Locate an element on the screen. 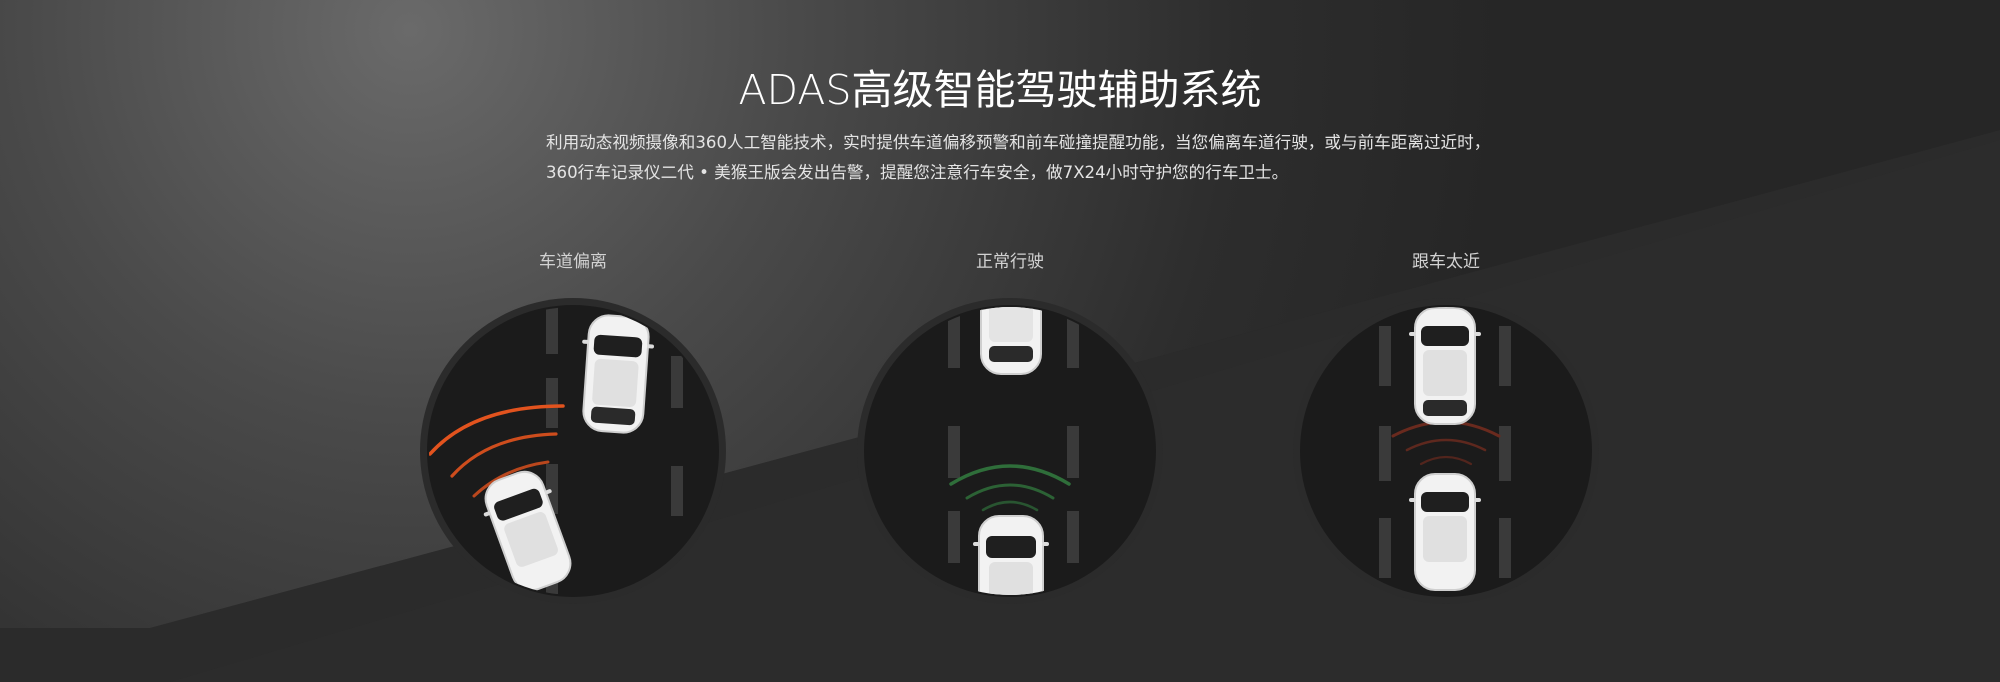 Image resolution: width=2000 pixels, height=682 pixels. panel-normal-driving: 正常行驶 is located at coordinates (1010, 429).